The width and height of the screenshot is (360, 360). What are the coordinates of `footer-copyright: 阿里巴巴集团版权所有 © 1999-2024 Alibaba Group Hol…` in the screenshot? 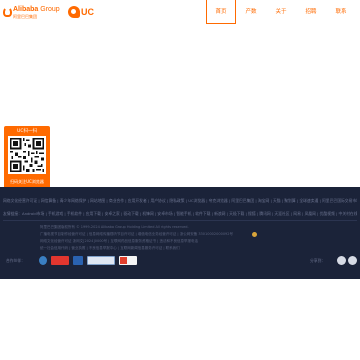 It's located at (114, 227).